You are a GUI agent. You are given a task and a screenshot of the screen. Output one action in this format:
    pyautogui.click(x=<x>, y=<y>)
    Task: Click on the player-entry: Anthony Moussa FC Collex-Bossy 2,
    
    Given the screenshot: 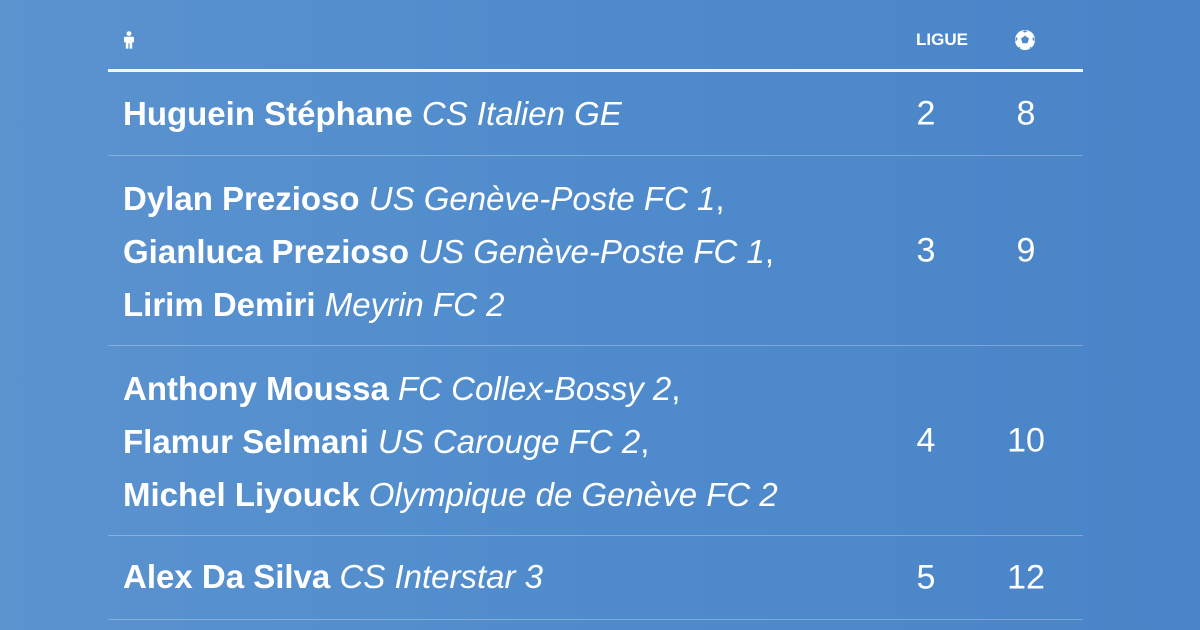 What is the action you would take?
    pyautogui.click(x=603, y=388)
    